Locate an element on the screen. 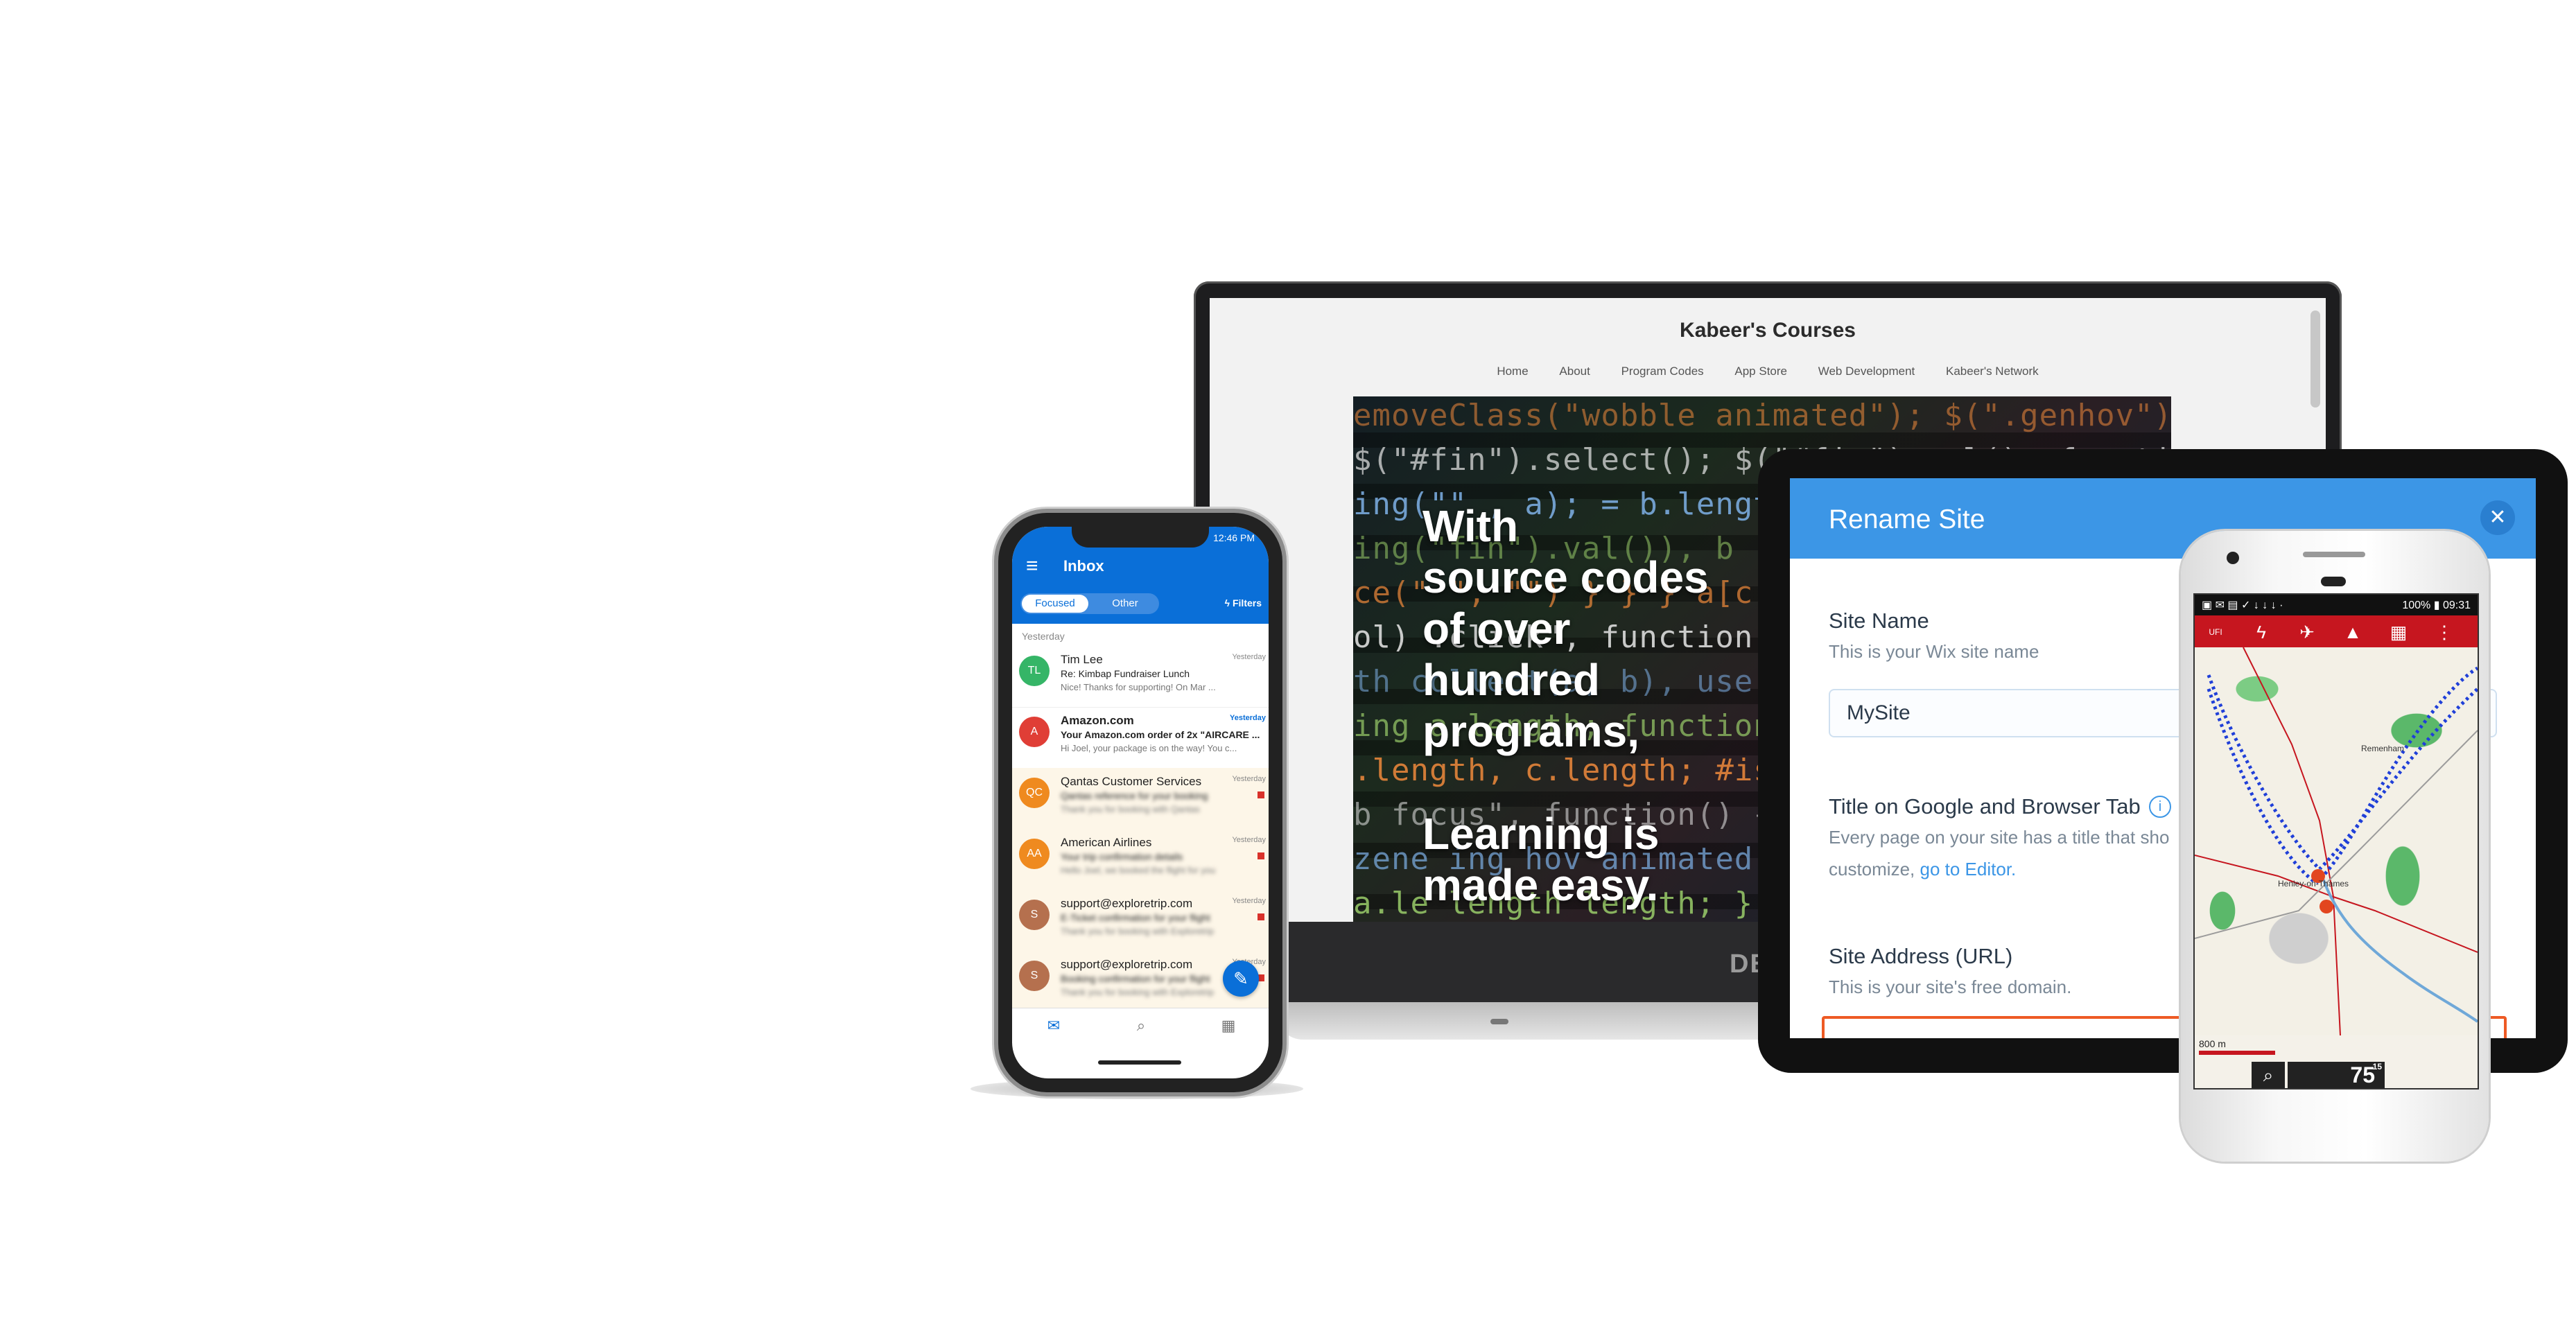  pencil-icon: ✎ is located at coordinates (1241, 979).